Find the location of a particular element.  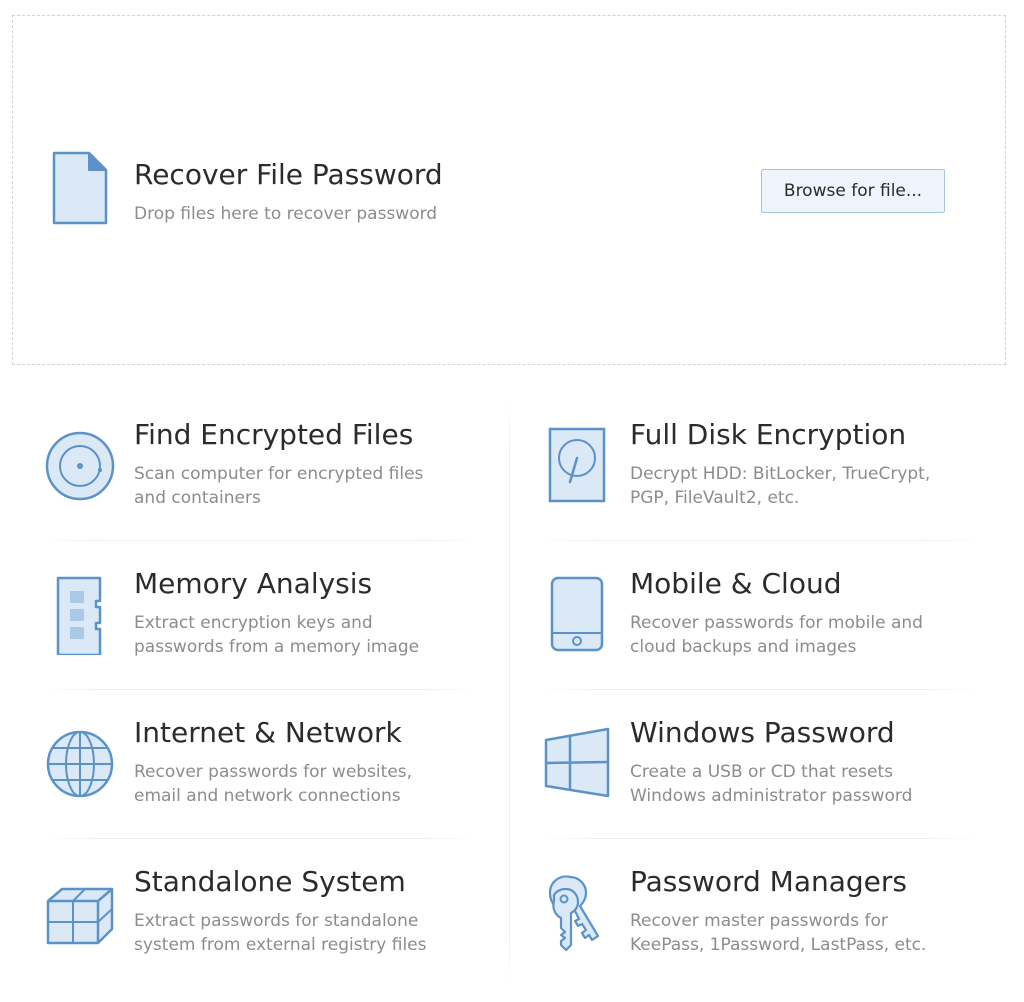

globe-icon is located at coordinates (80, 764).